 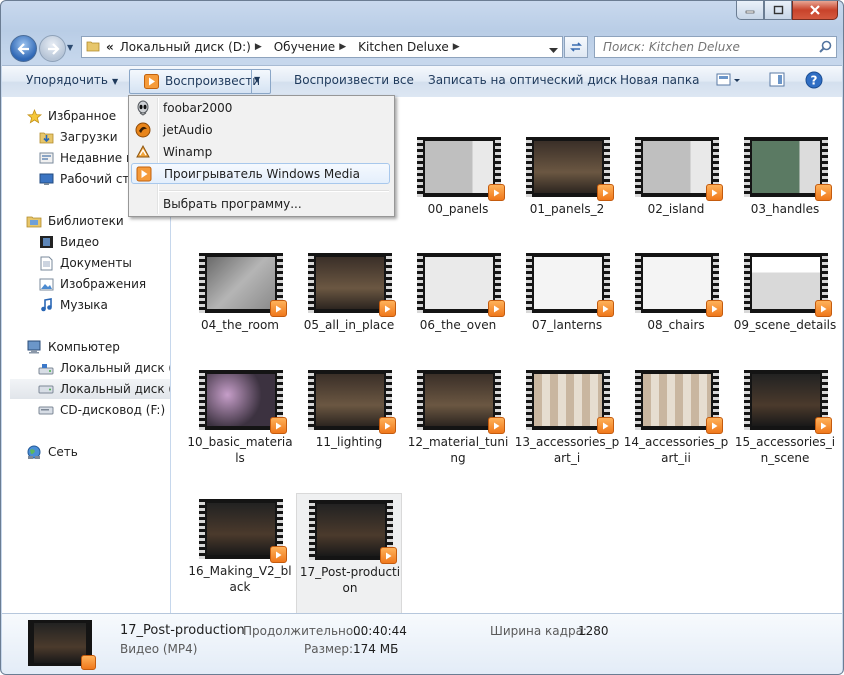 What do you see at coordinates (98, 452) in the screenshot?
I see `nav-network: Сеть` at bounding box center [98, 452].